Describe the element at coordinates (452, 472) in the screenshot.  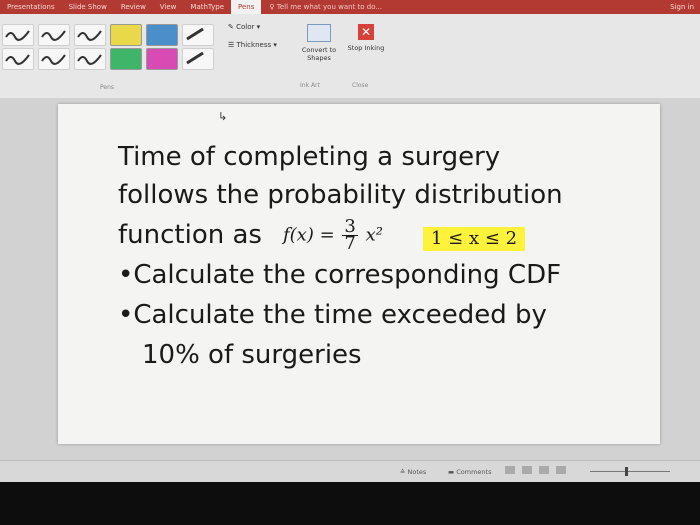
I see `comment-icon: ▬` at that location.